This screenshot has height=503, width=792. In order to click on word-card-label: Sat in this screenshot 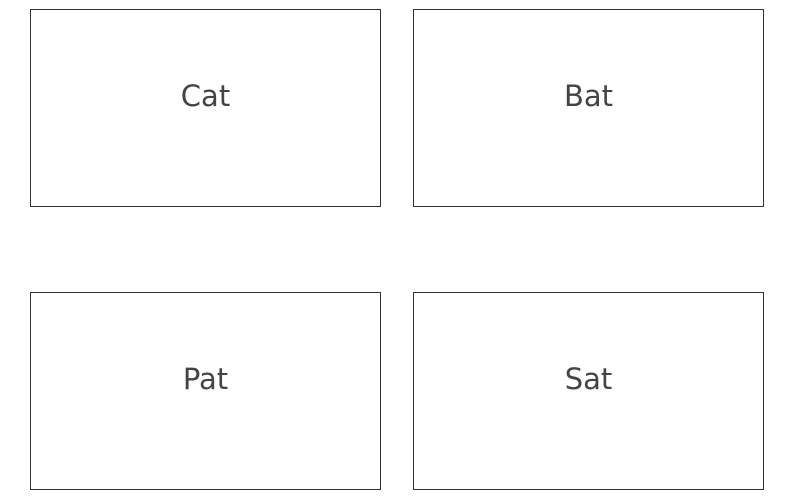, I will do `click(588, 379)`.